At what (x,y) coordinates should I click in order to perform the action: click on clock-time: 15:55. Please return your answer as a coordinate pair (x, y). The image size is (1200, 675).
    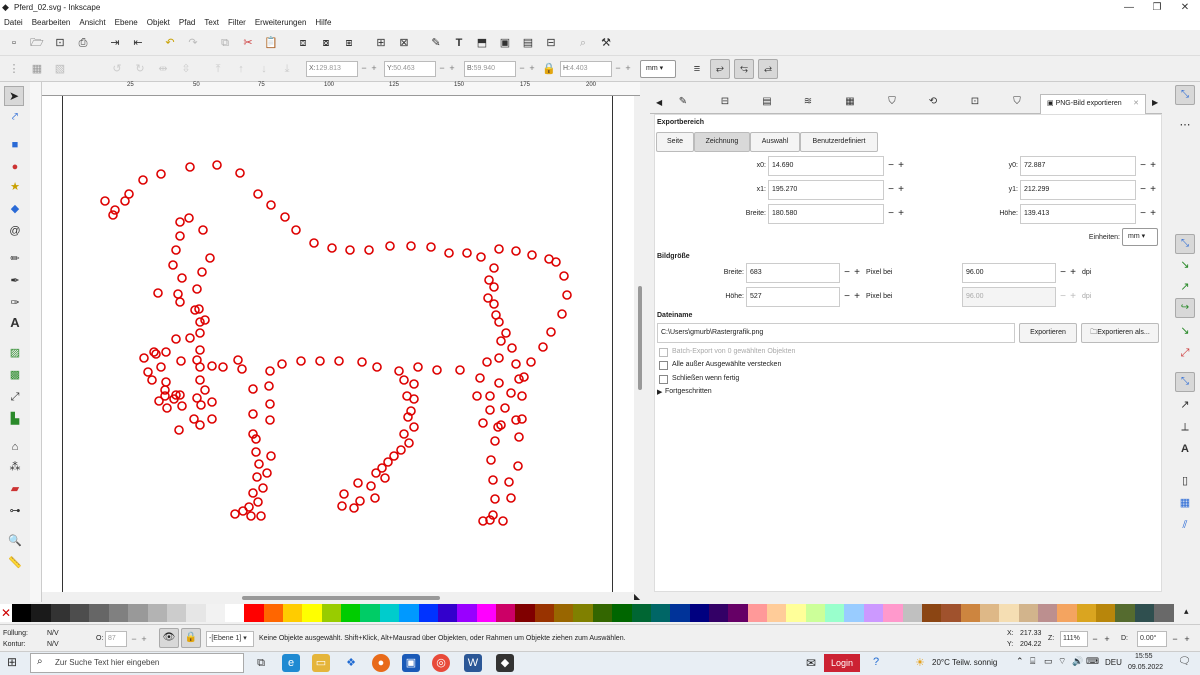
    Looking at the image, I should click on (1144, 656).